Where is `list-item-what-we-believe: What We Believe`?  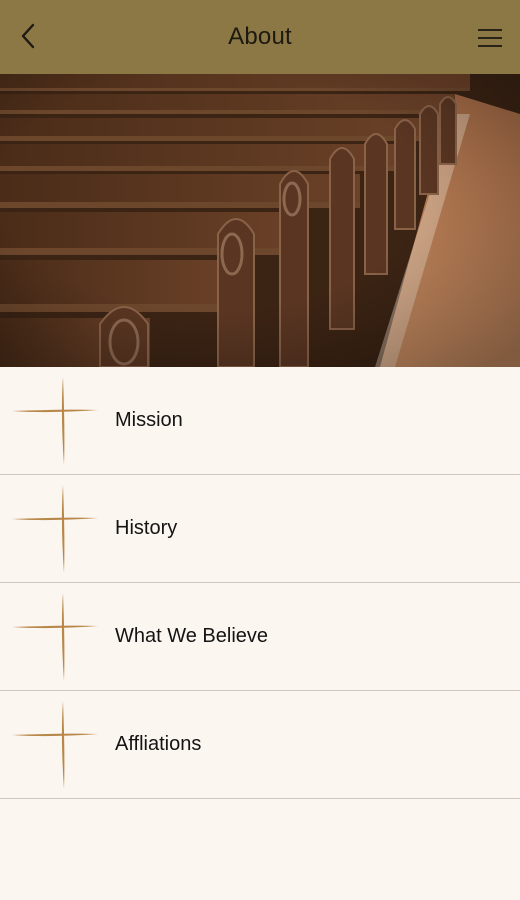 list-item-what-we-believe: What We Believe is located at coordinates (260, 637).